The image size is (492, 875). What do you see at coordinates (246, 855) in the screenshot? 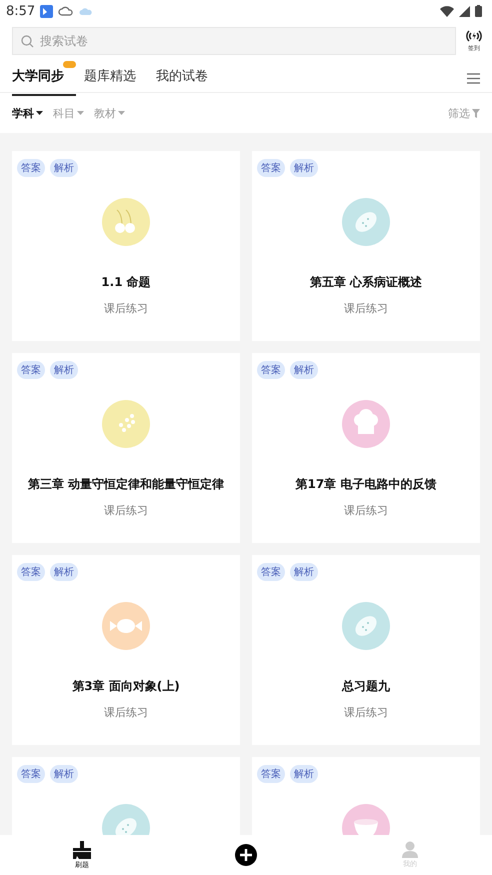
I see `add-icon` at bounding box center [246, 855].